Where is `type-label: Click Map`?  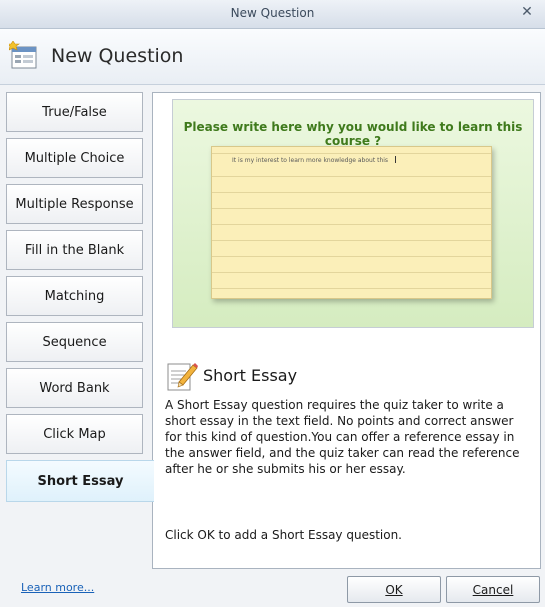
type-label: Click Map is located at coordinates (74, 434).